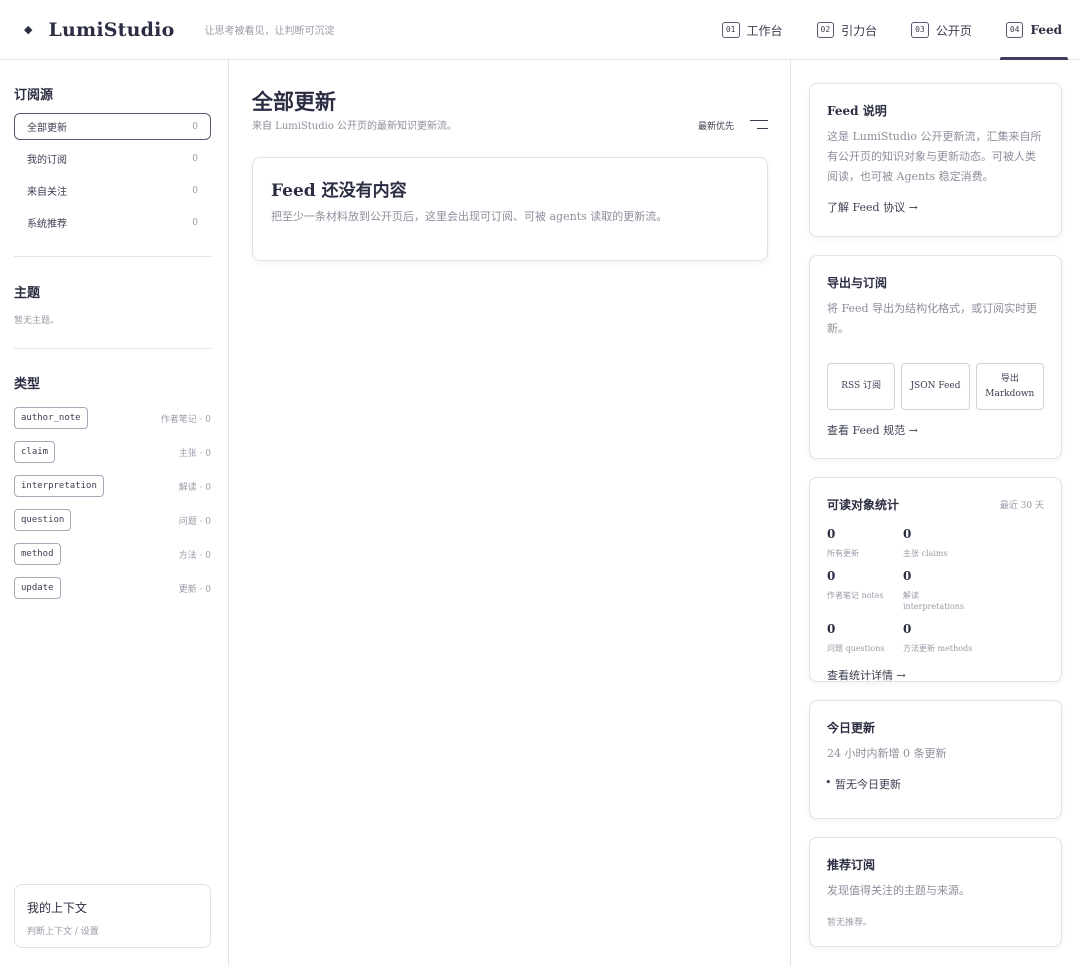  Describe the element at coordinates (112, 304) in the screenshot. I see `topics-section: 主题 暂无主题。` at that location.